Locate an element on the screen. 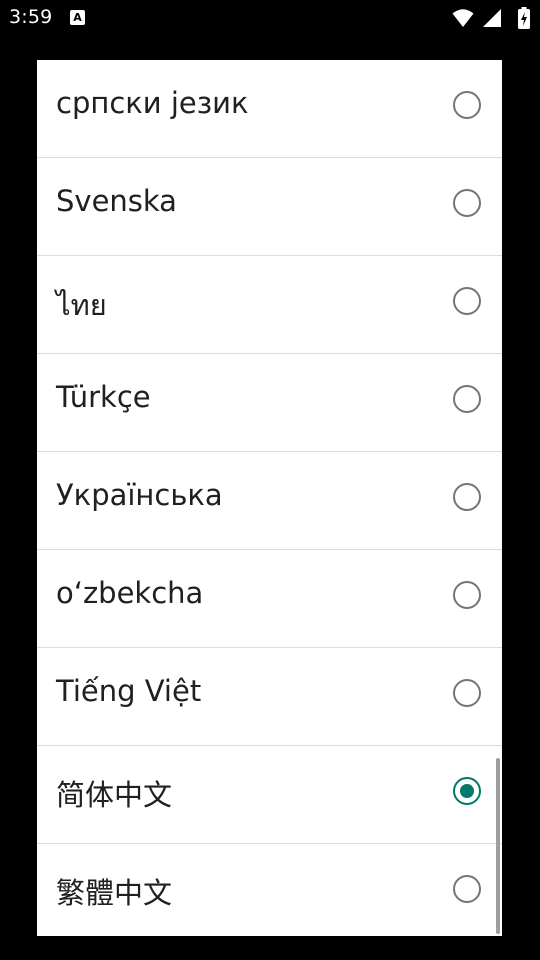  language-option: Svenska is located at coordinates (269, 207).